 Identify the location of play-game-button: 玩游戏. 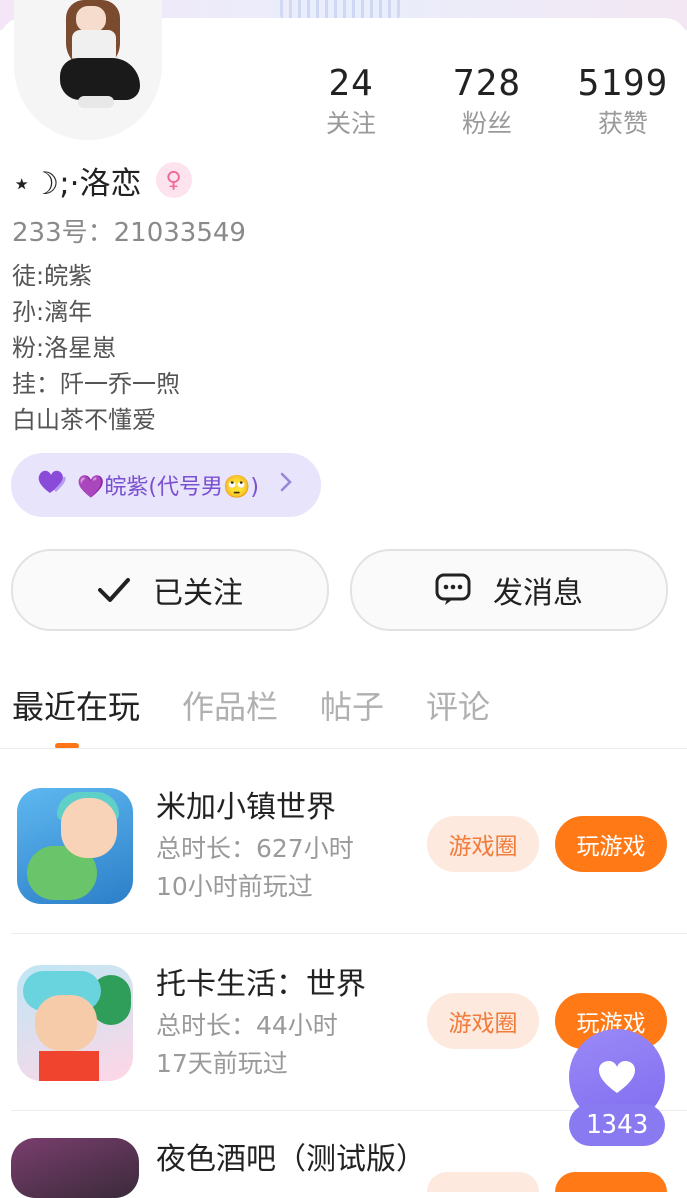
(611, 844).